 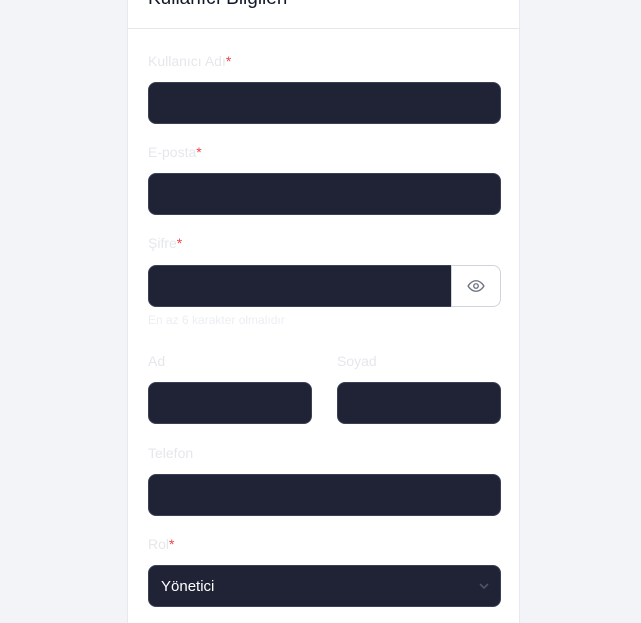 I want to click on card-title: Kullanıcı Bilgileri, so click(x=217, y=5).